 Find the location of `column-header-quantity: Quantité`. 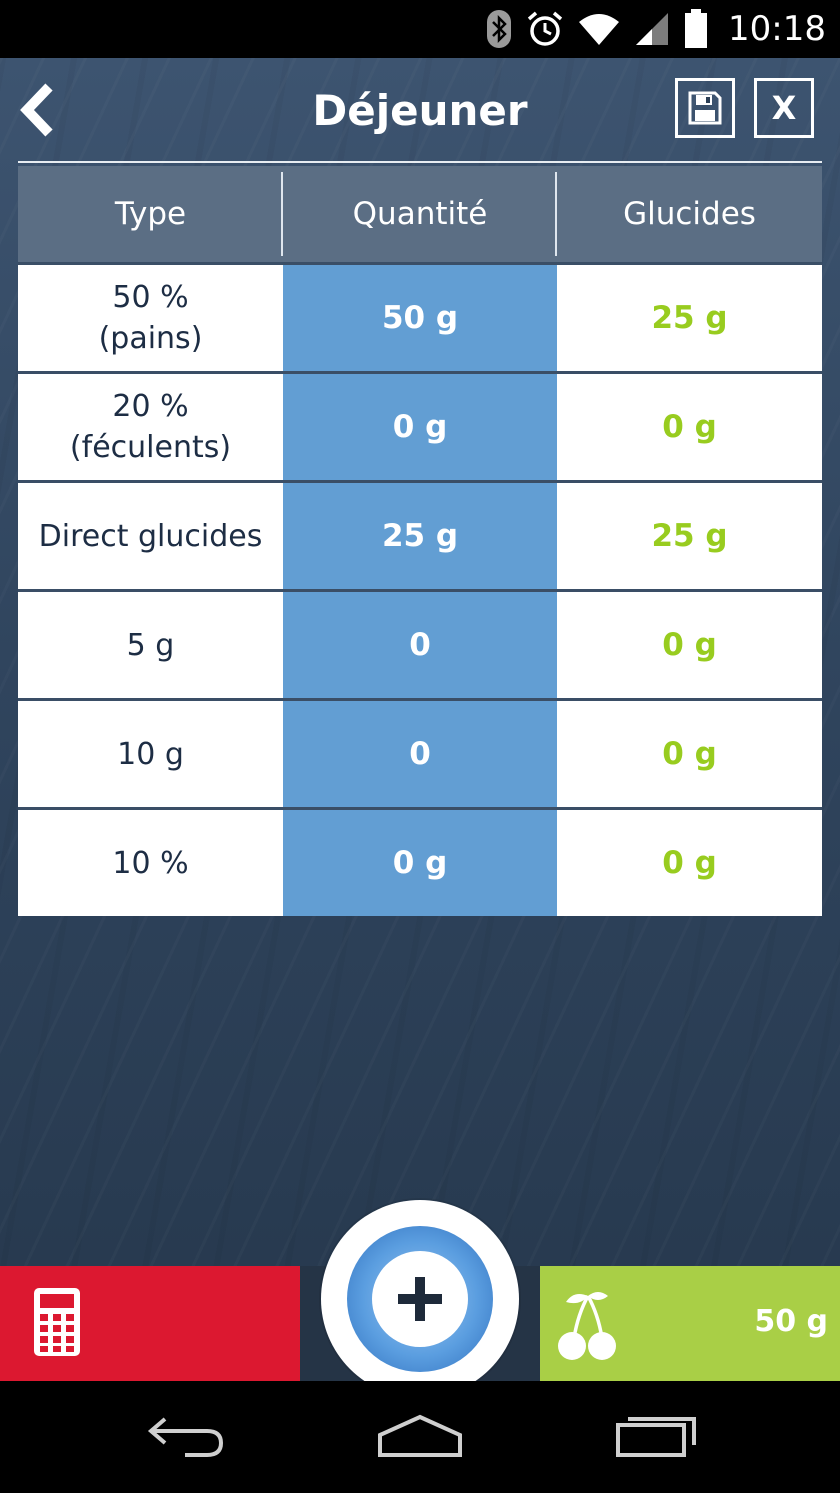

column-header-quantity: Quantité is located at coordinates (420, 214).